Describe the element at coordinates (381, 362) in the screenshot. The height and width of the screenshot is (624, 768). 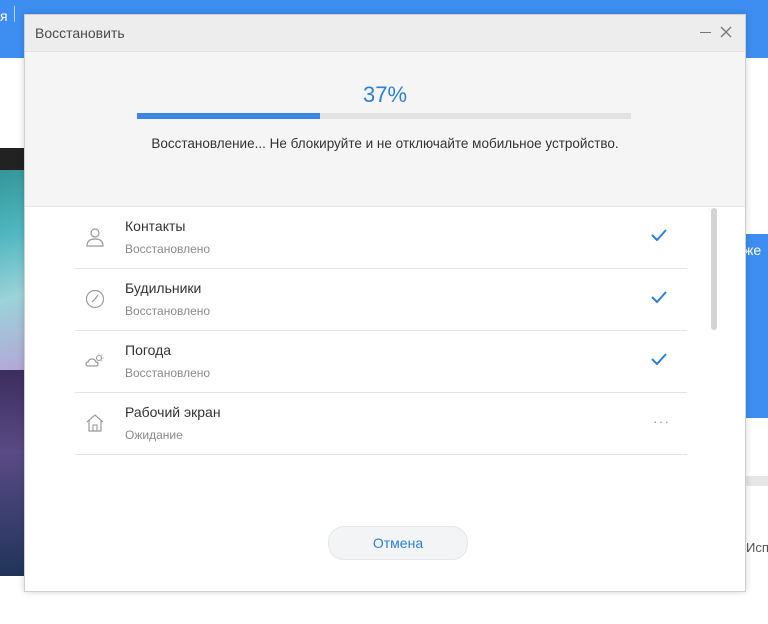
I see `list-item-weather: Погода Восстановлено` at that location.